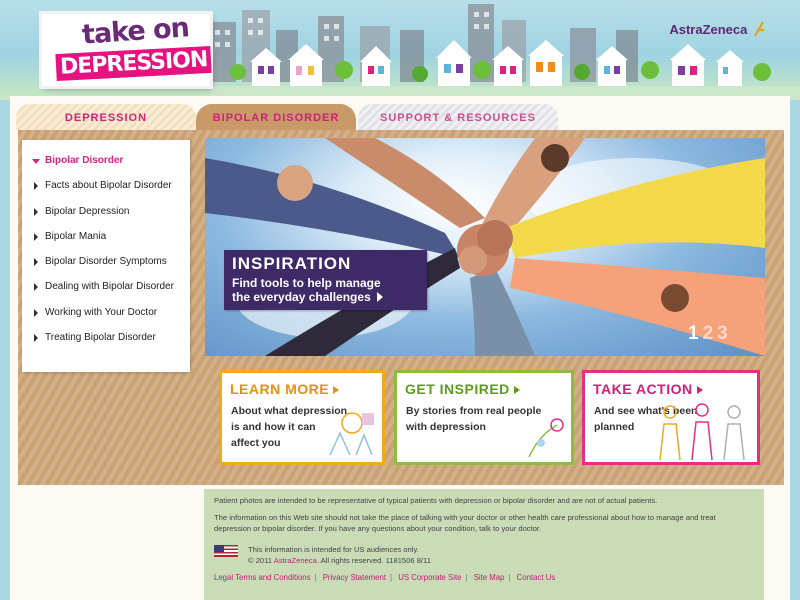 The width and height of the screenshot is (800, 600). I want to click on sidebar-item-bipolar-mania: Bipolar Mania, so click(106, 236).